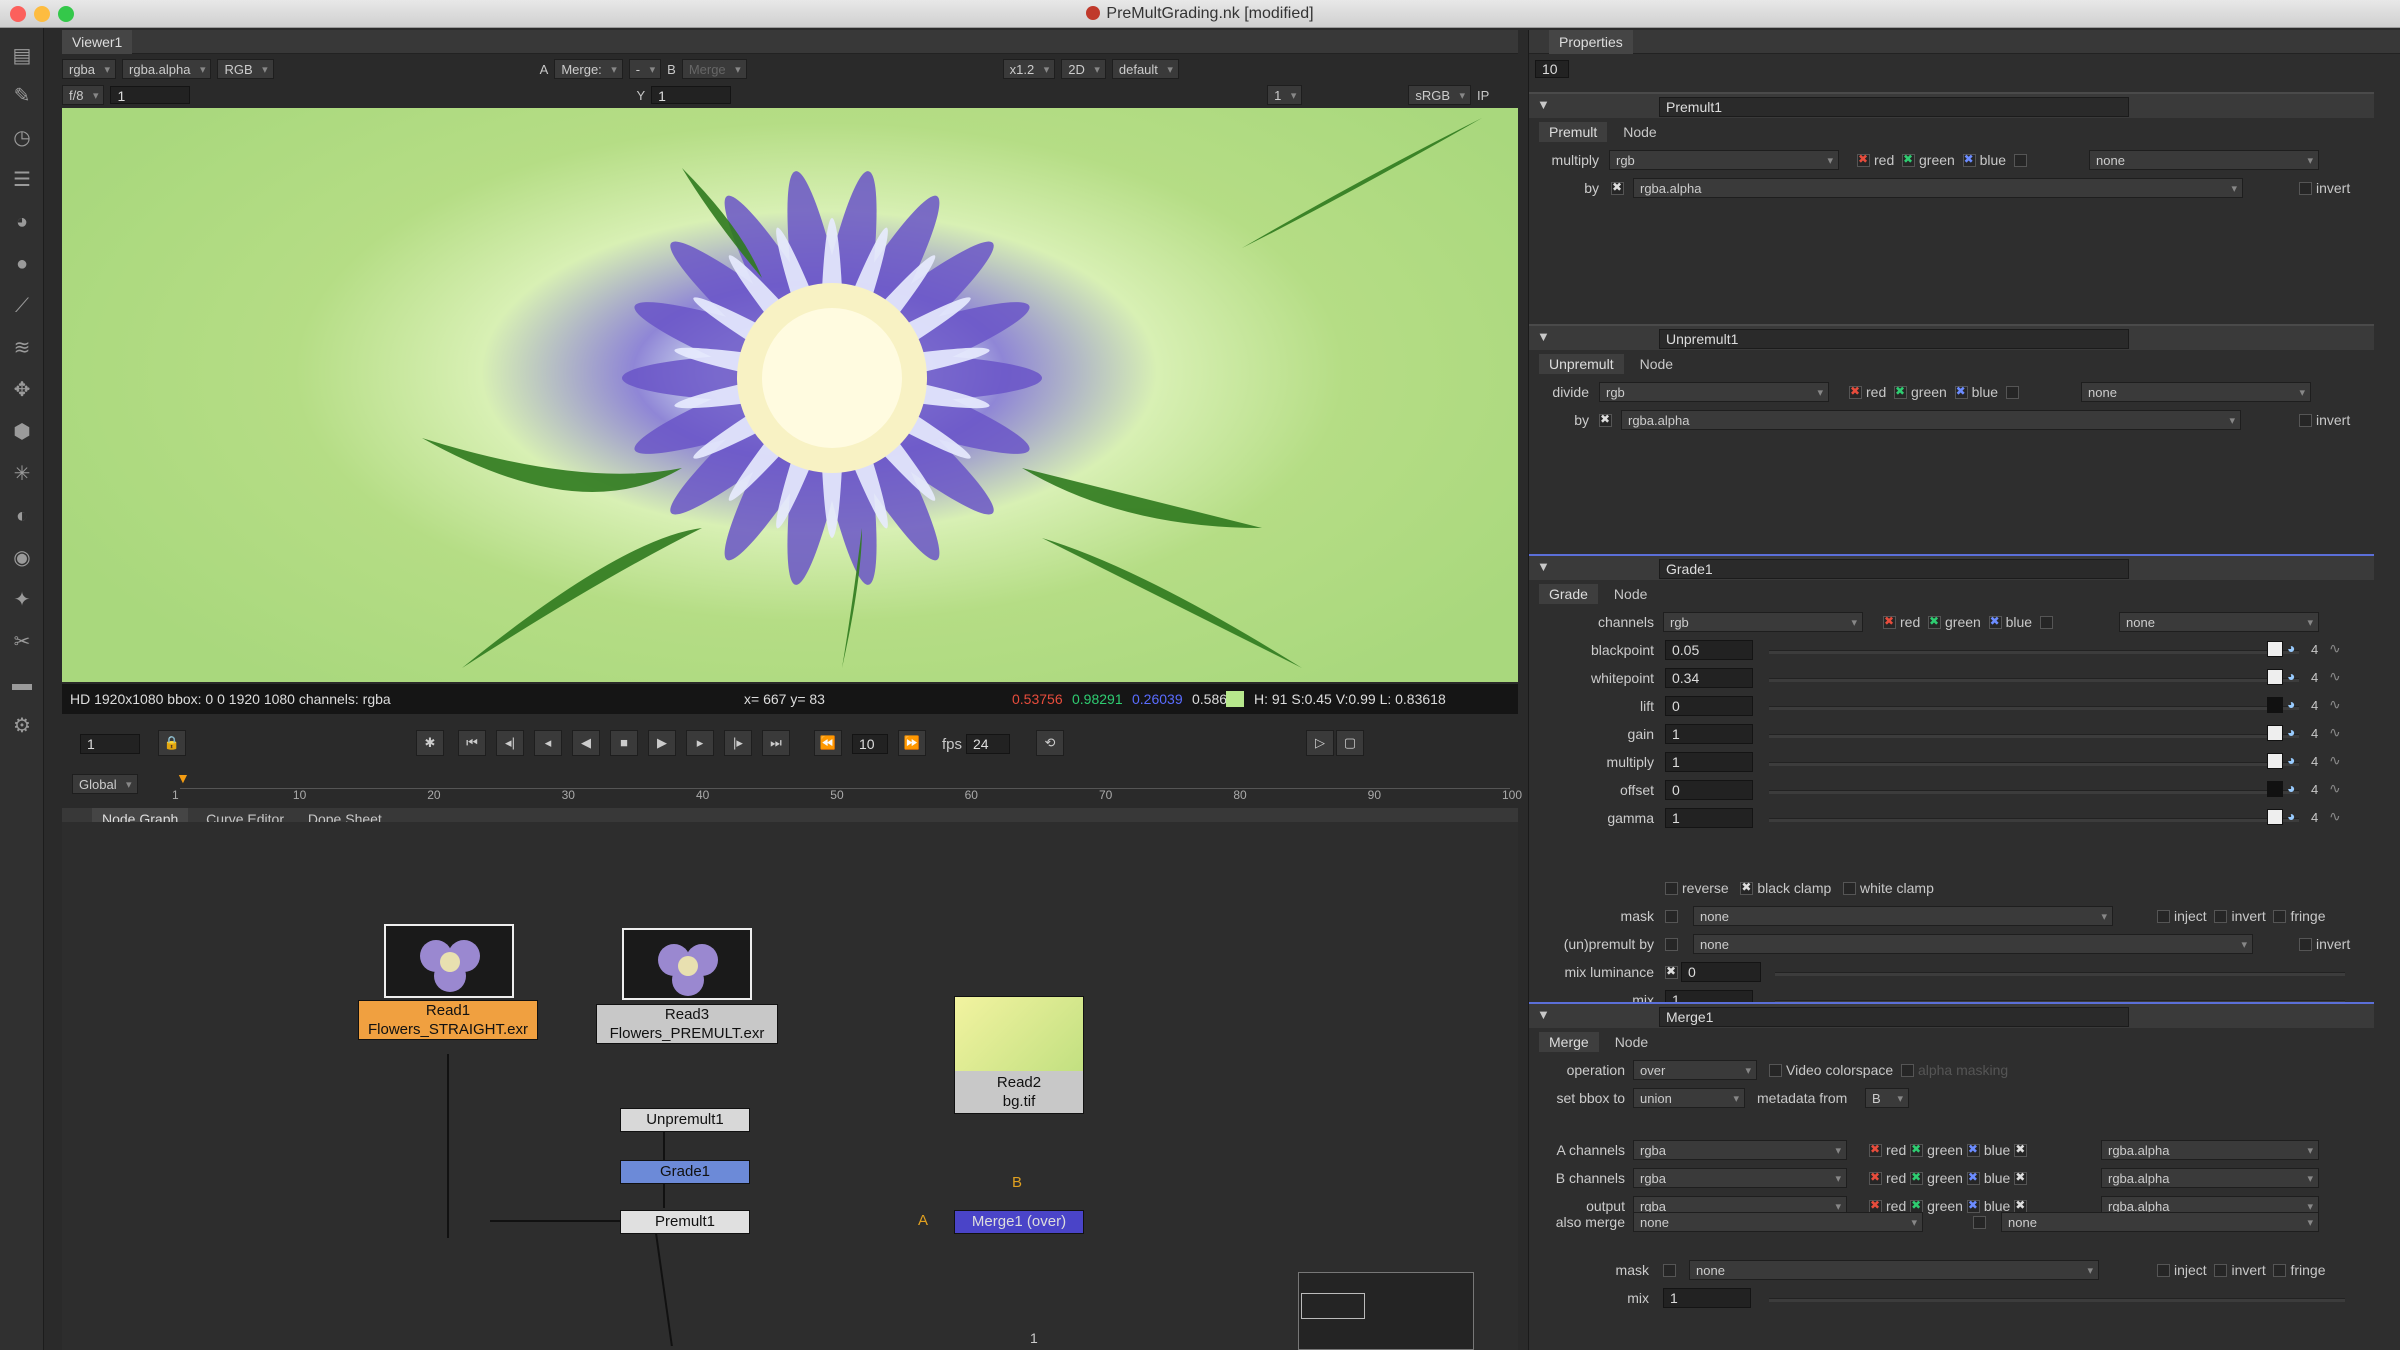  What do you see at coordinates (449, 961) in the screenshot?
I see `read1-thumbnail` at bounding box center [449, 961].